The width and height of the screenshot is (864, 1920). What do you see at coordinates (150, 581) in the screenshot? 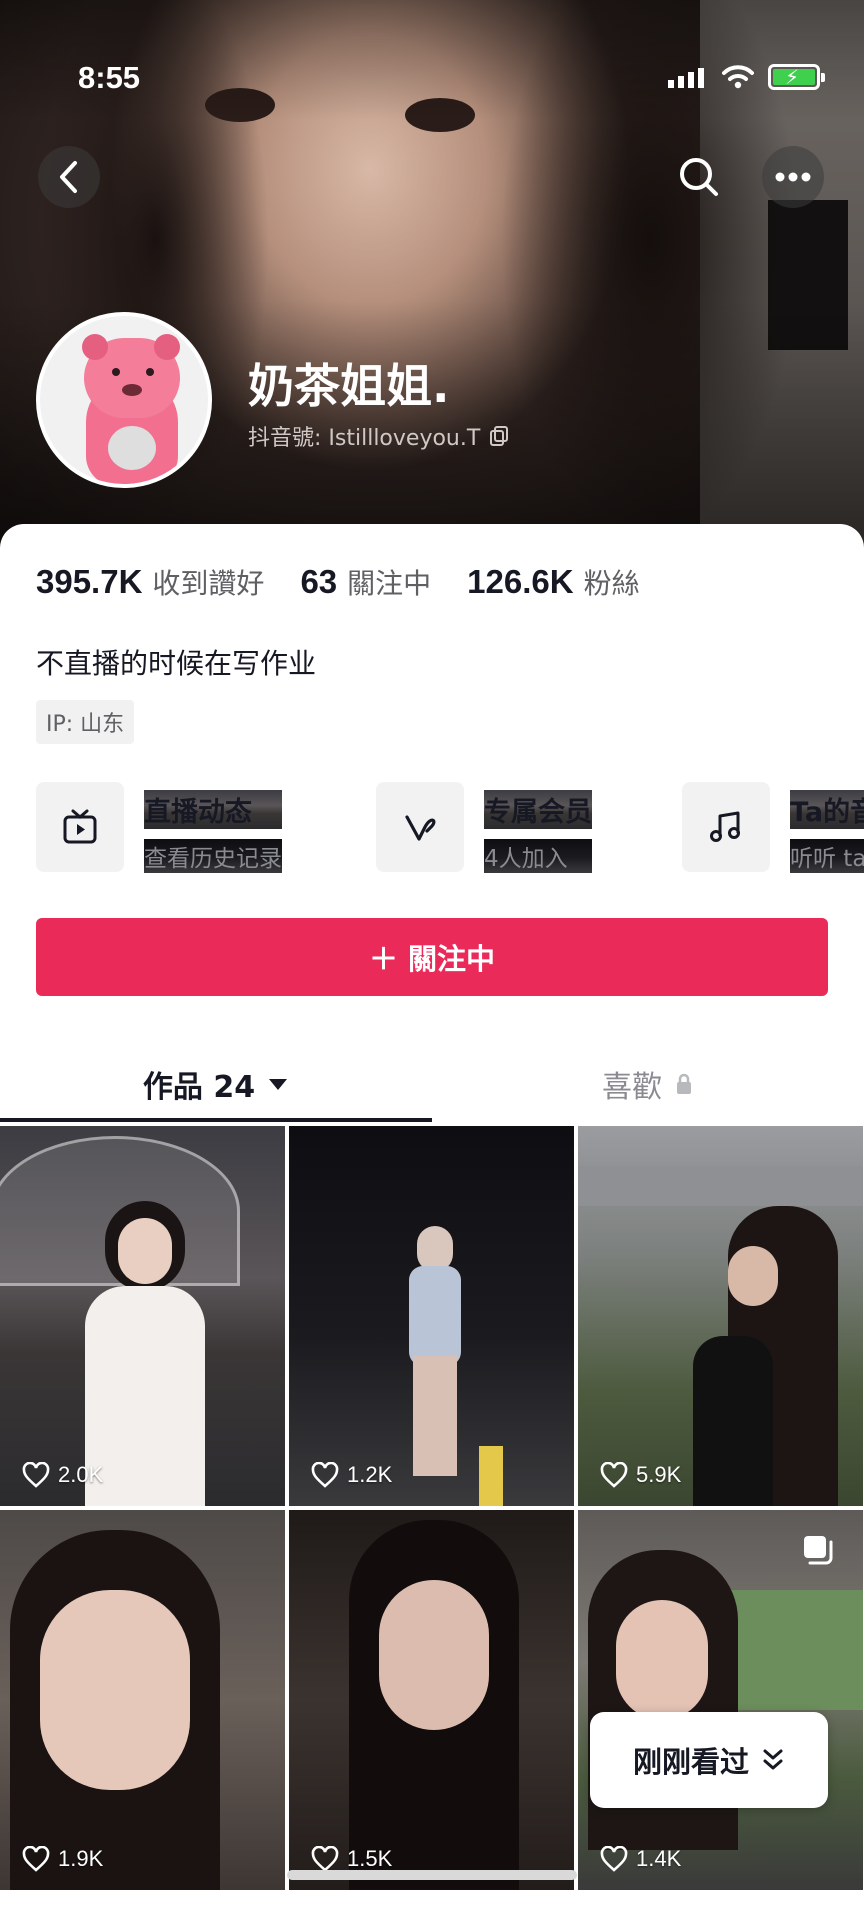
I see `stat-likes: 395.7K 收到讚好` at bounding box center [150, 581].